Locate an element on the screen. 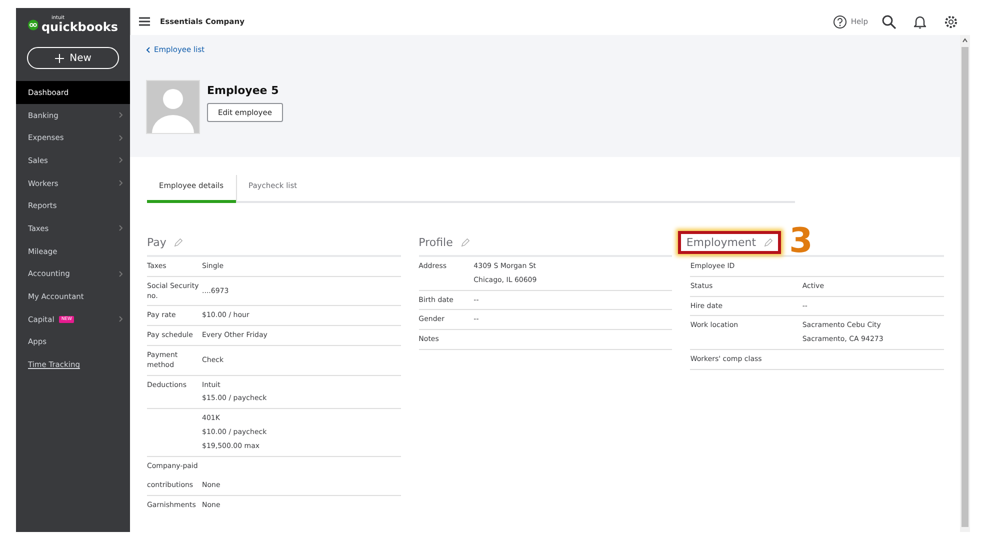 This screenshot has height=547, width=998. section-title: Employment is located at coordinates (721, 242).